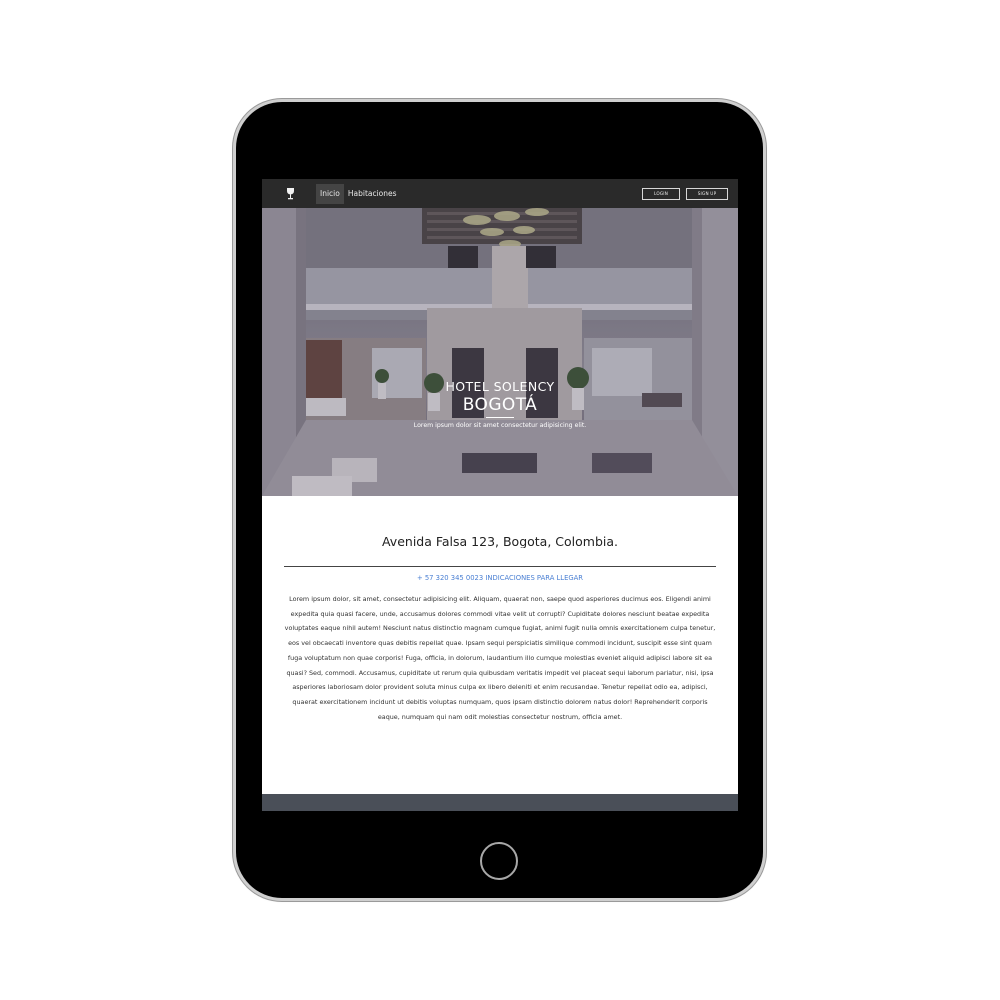 The width and height of the screenshot is (1000, 1000). I want to click on directions-link: INDICACIONES PARA LLEGAR, so click(534, 578).